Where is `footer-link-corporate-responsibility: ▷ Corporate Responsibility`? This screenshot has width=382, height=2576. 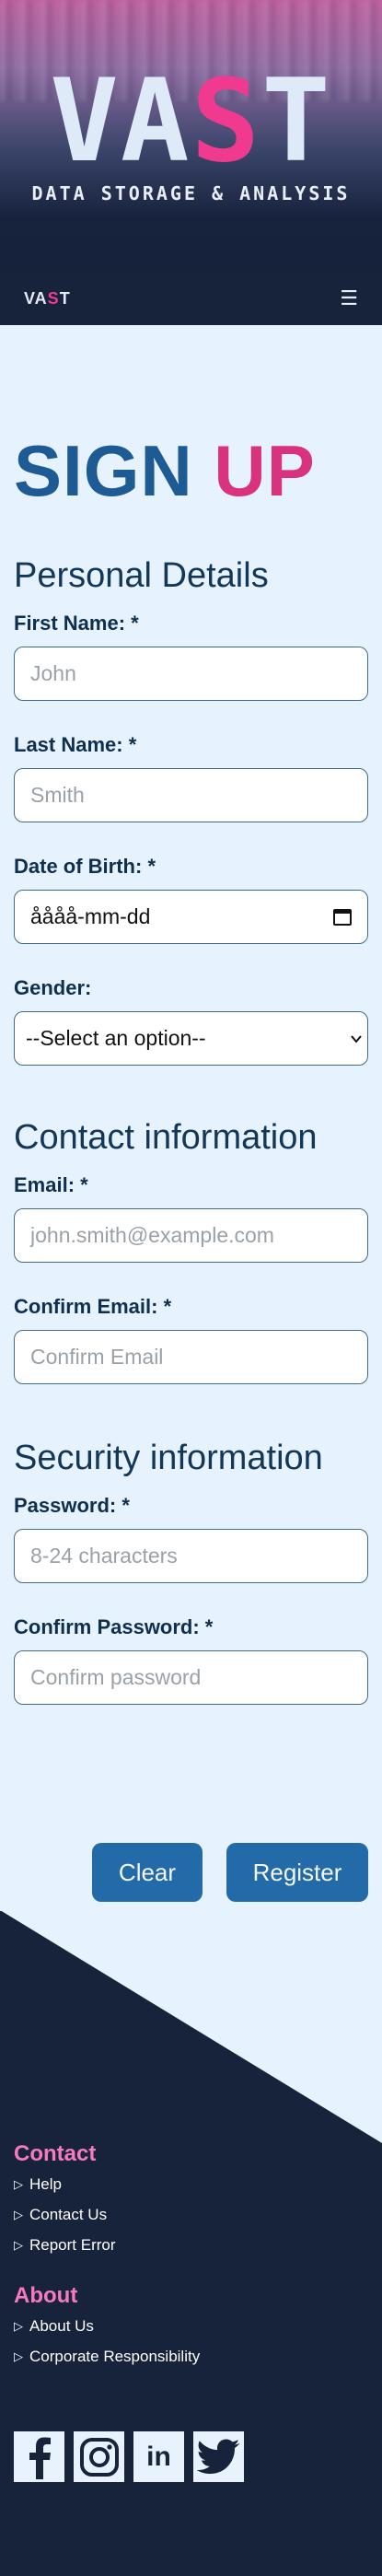
footer-link-corporate-responsibility: ▷ Corporate Responsibility is located at coordinates (107, 2357).